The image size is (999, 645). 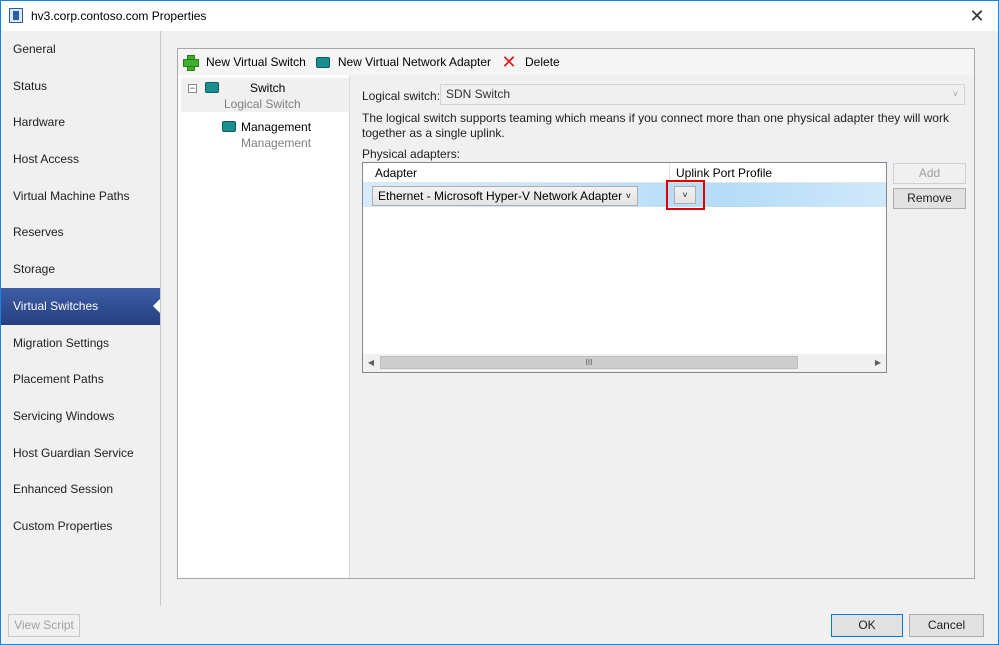 I want to click on sidebar-item-host-guardian-service: Host Guardian Service, so click(x=80, y=453).